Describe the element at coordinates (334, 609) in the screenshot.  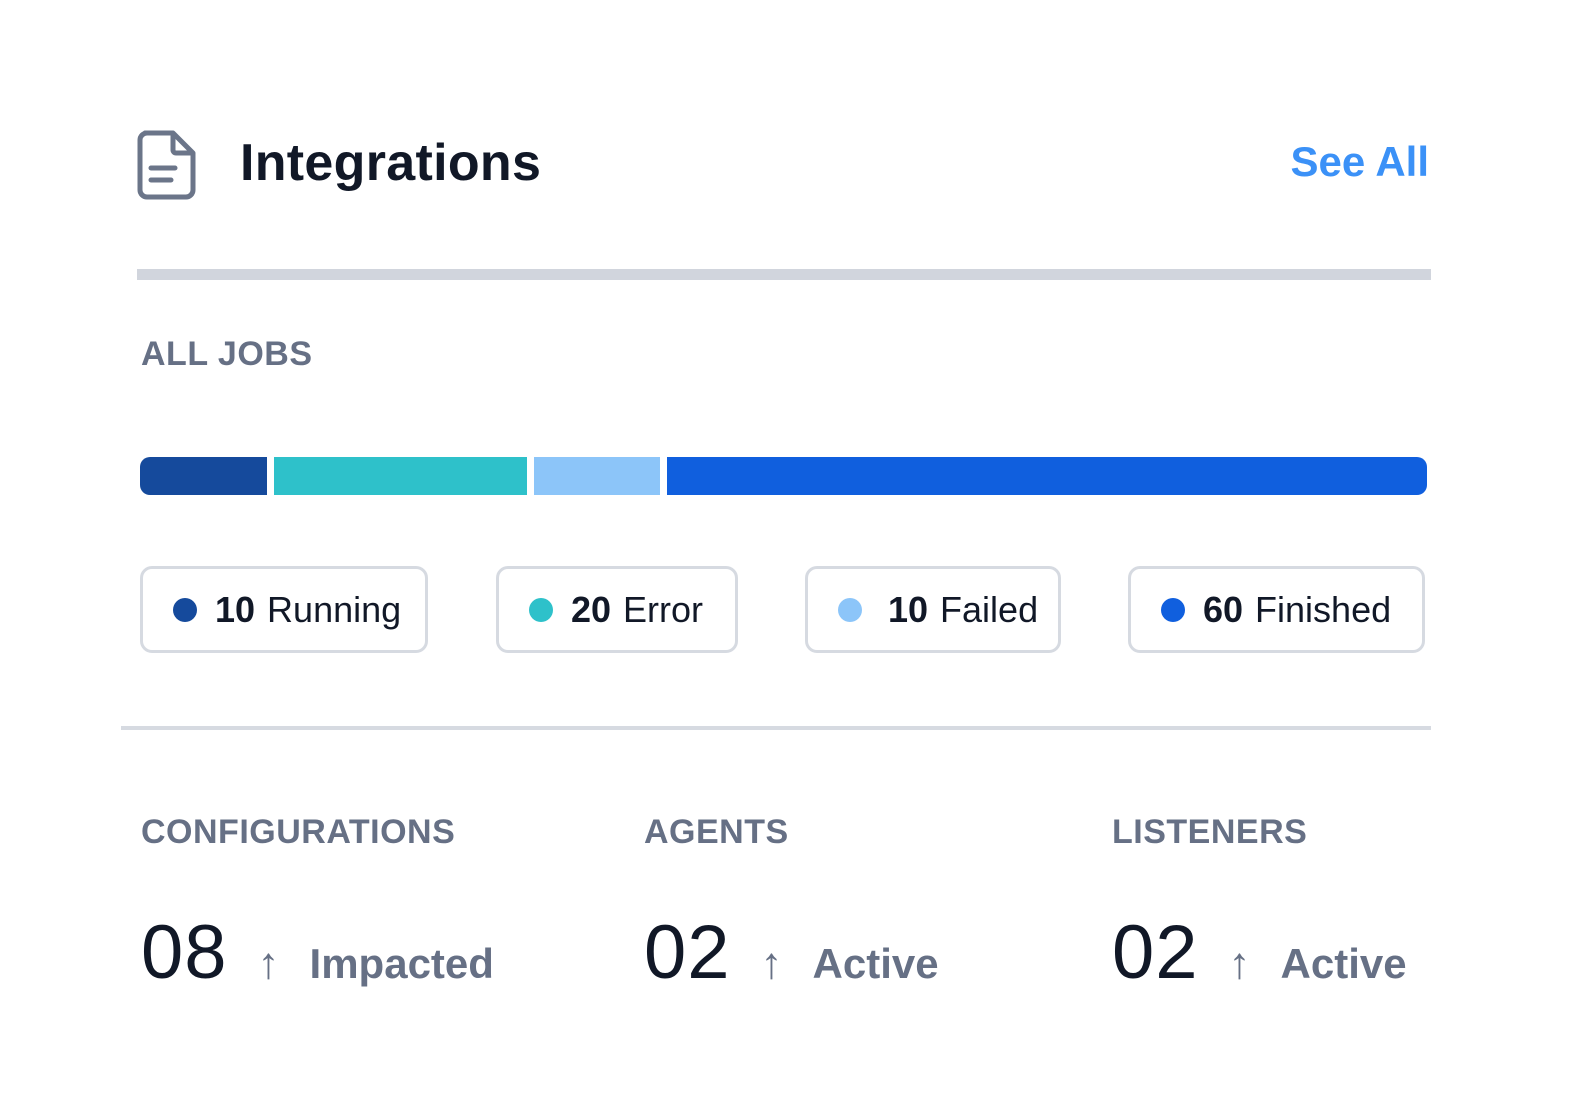
I see `running-label: Running` at that location.